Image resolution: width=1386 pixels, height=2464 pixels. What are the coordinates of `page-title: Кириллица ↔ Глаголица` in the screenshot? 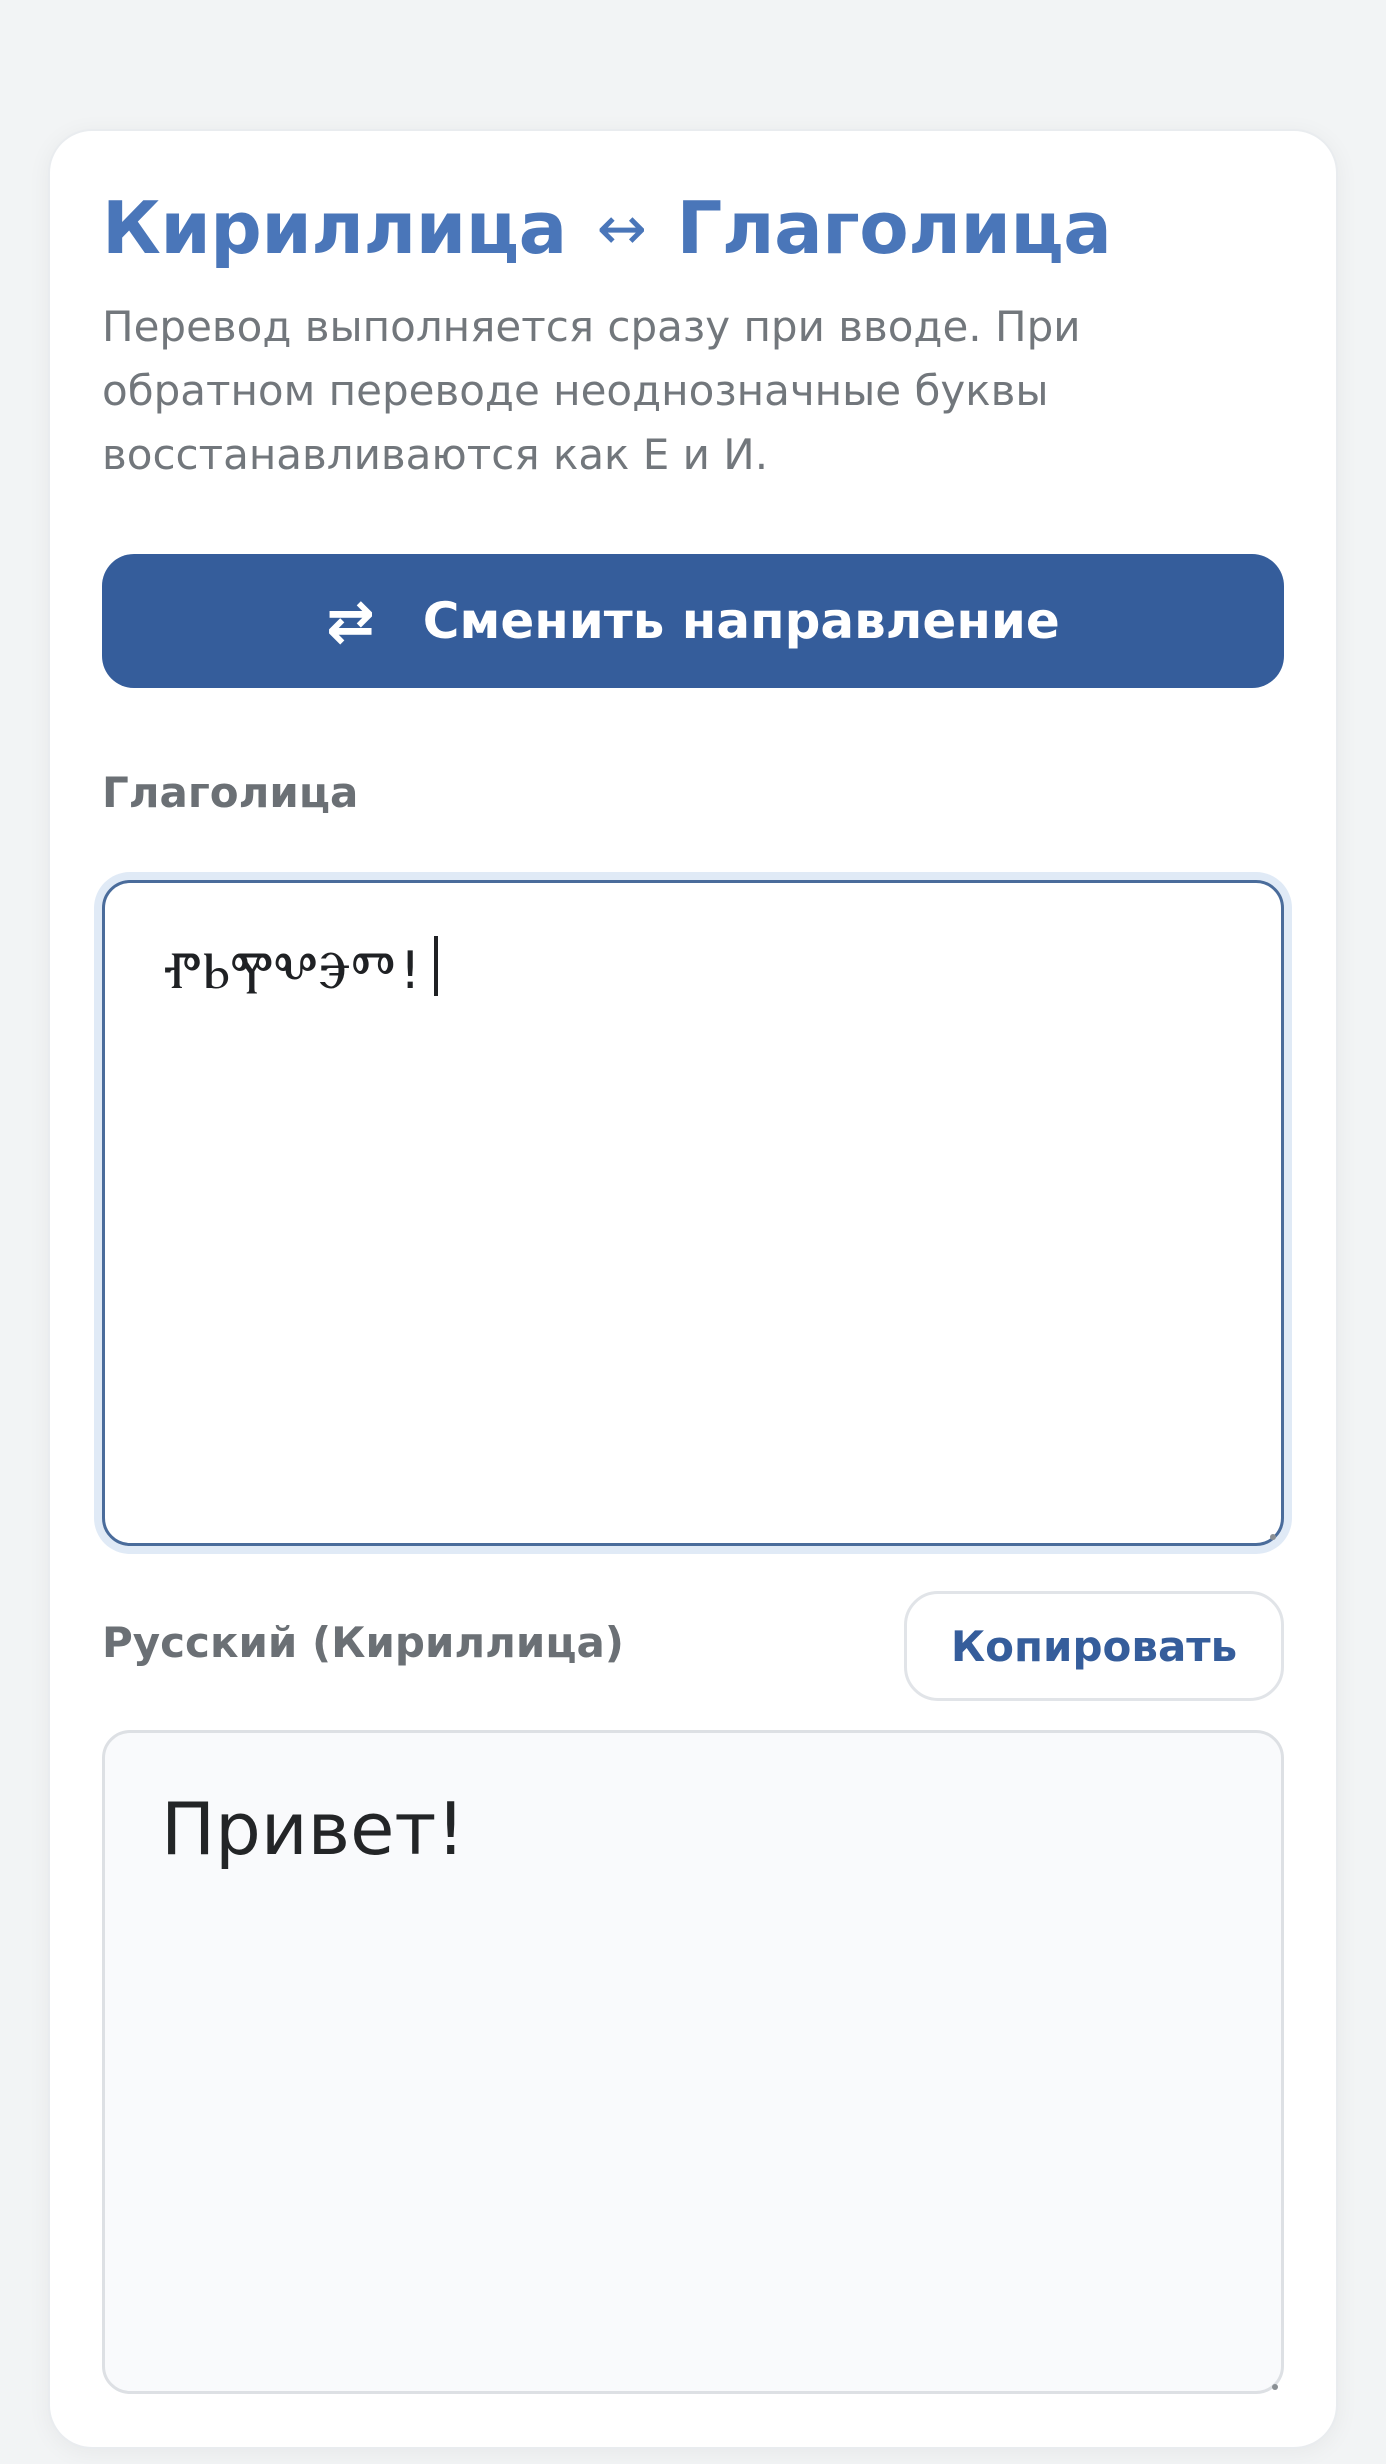 It's located at (607, 228).